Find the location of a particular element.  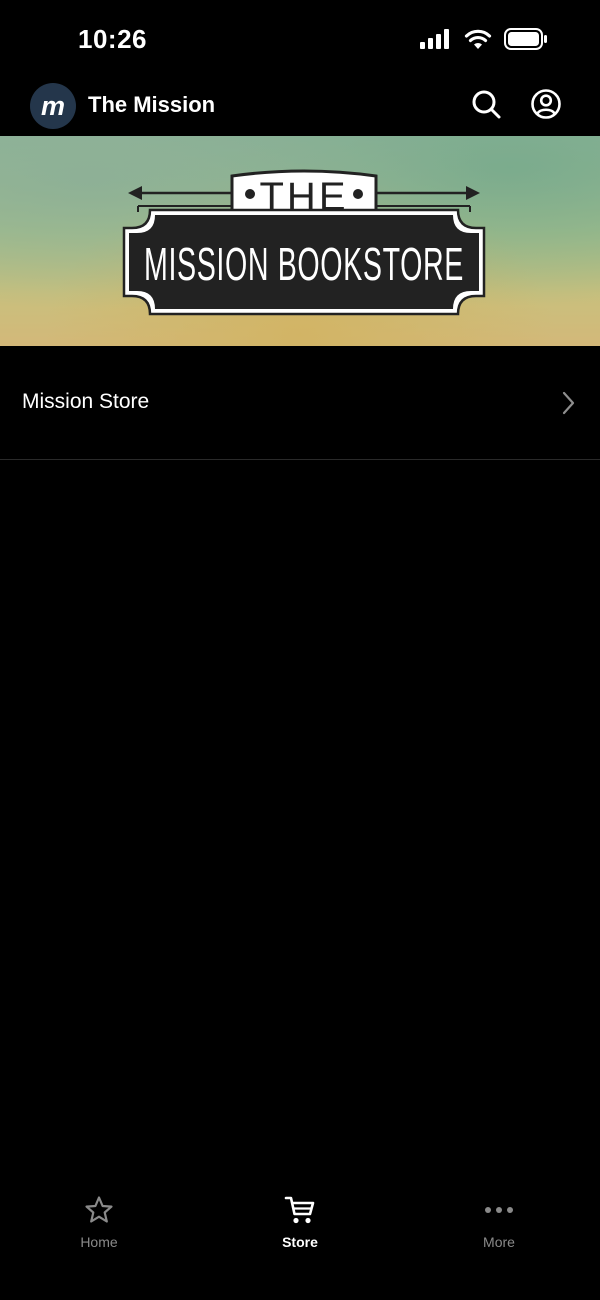

tab-bar: Home Store More is located at coordinates (300, 1240).